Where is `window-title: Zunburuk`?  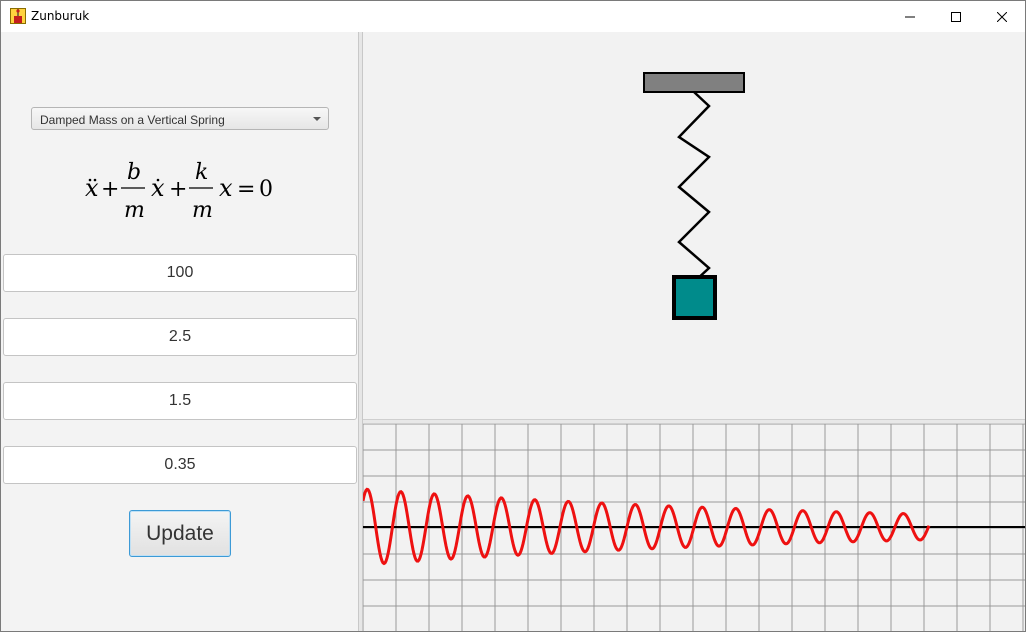
window-title: Zunburuk is located at coordinates (60, 16).